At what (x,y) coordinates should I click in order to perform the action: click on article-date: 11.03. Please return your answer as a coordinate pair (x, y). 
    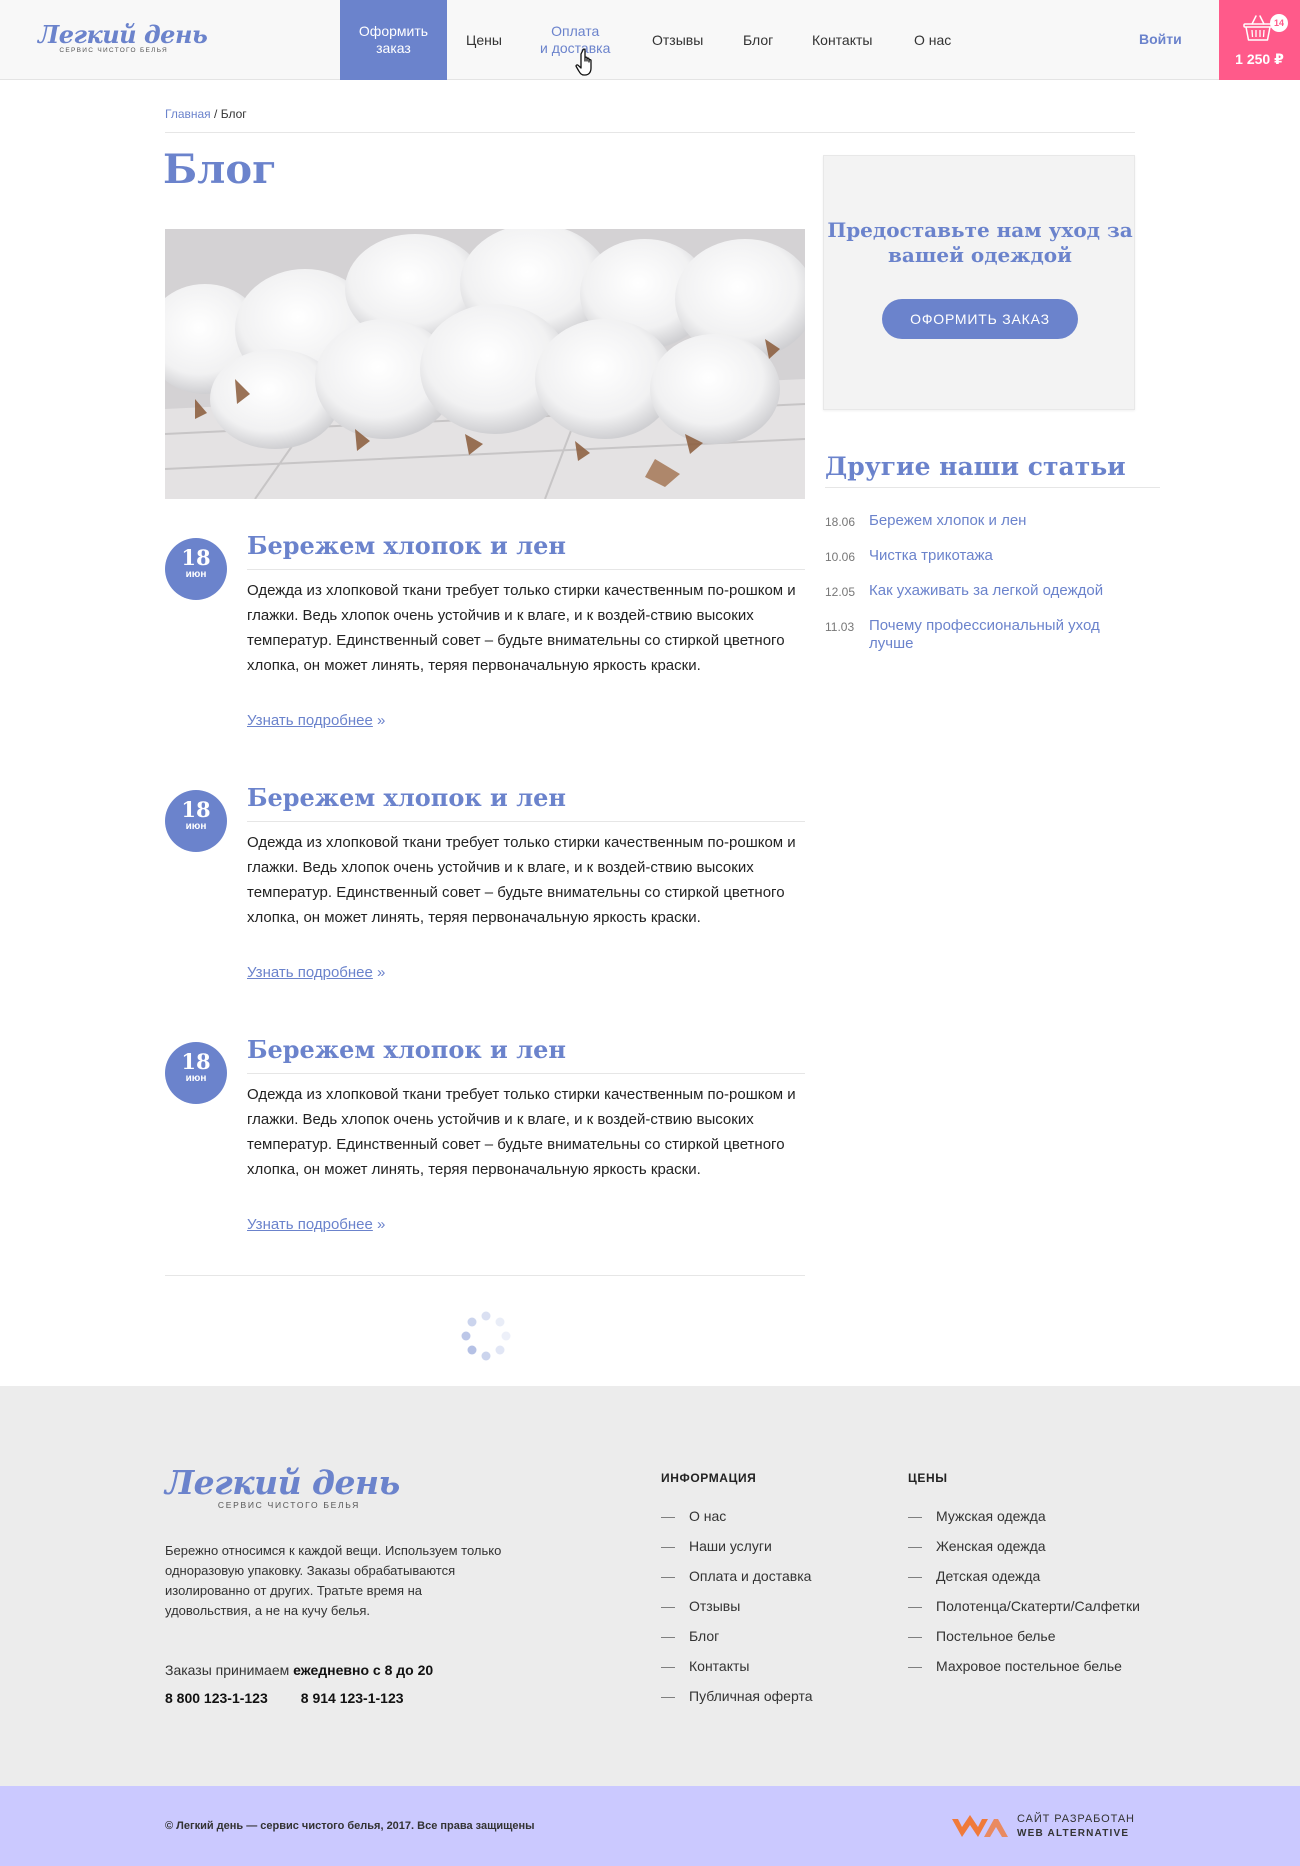
    Looking at the image, I should click on (840, 627).